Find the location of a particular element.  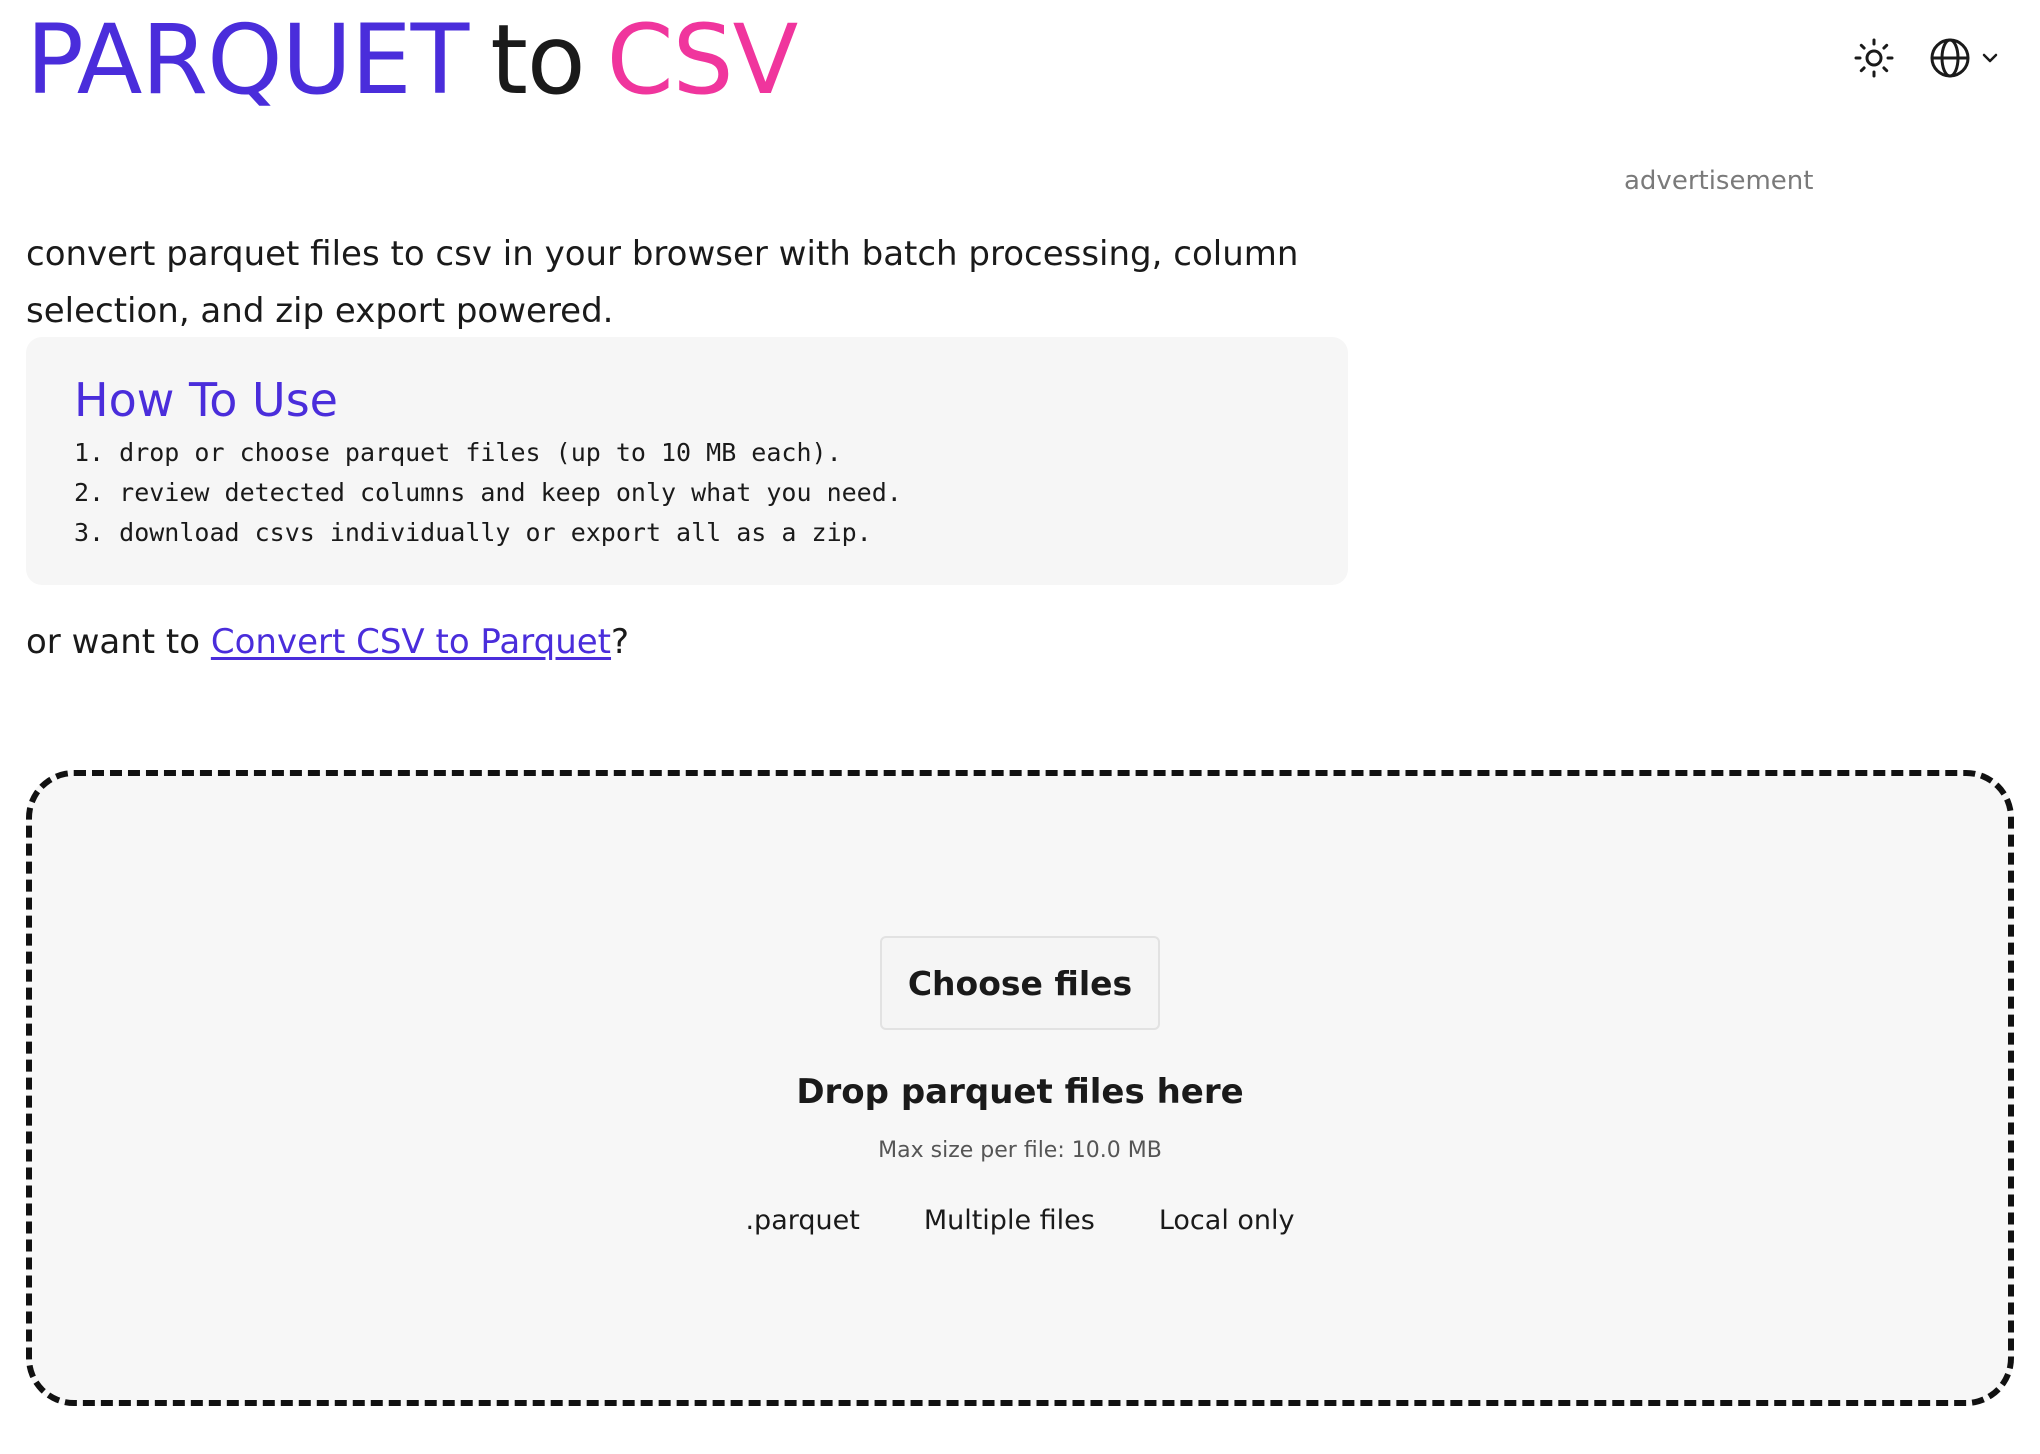

sun-icon is located at coordinates (1874, 58).